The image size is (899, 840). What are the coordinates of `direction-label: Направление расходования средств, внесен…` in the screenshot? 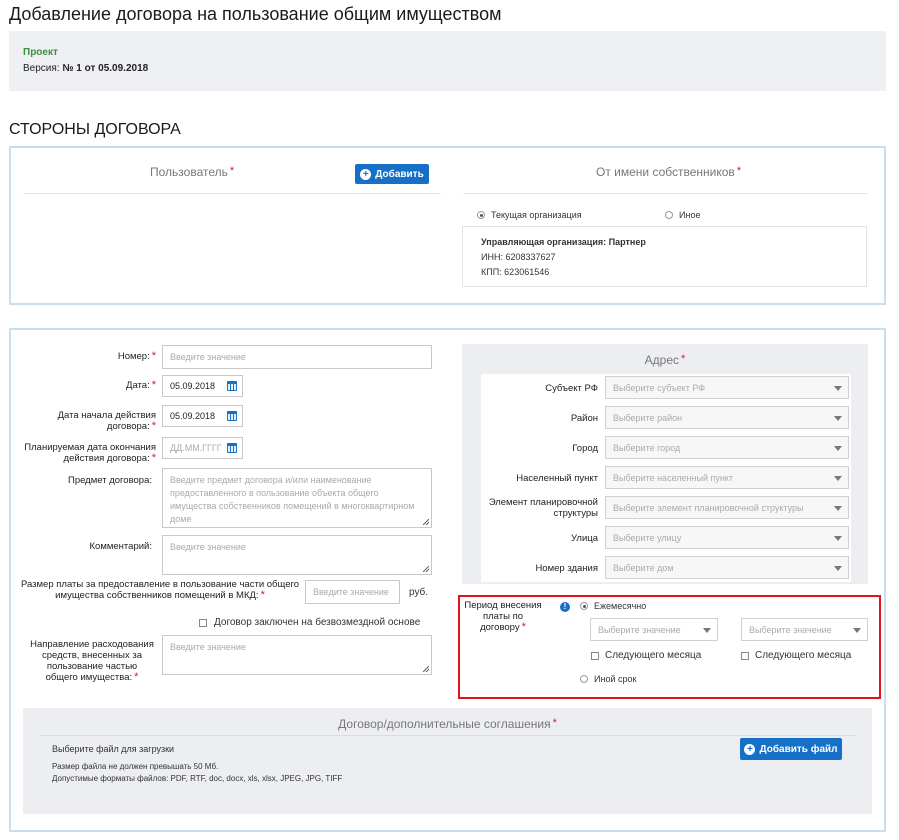 It's located at (92, 661).